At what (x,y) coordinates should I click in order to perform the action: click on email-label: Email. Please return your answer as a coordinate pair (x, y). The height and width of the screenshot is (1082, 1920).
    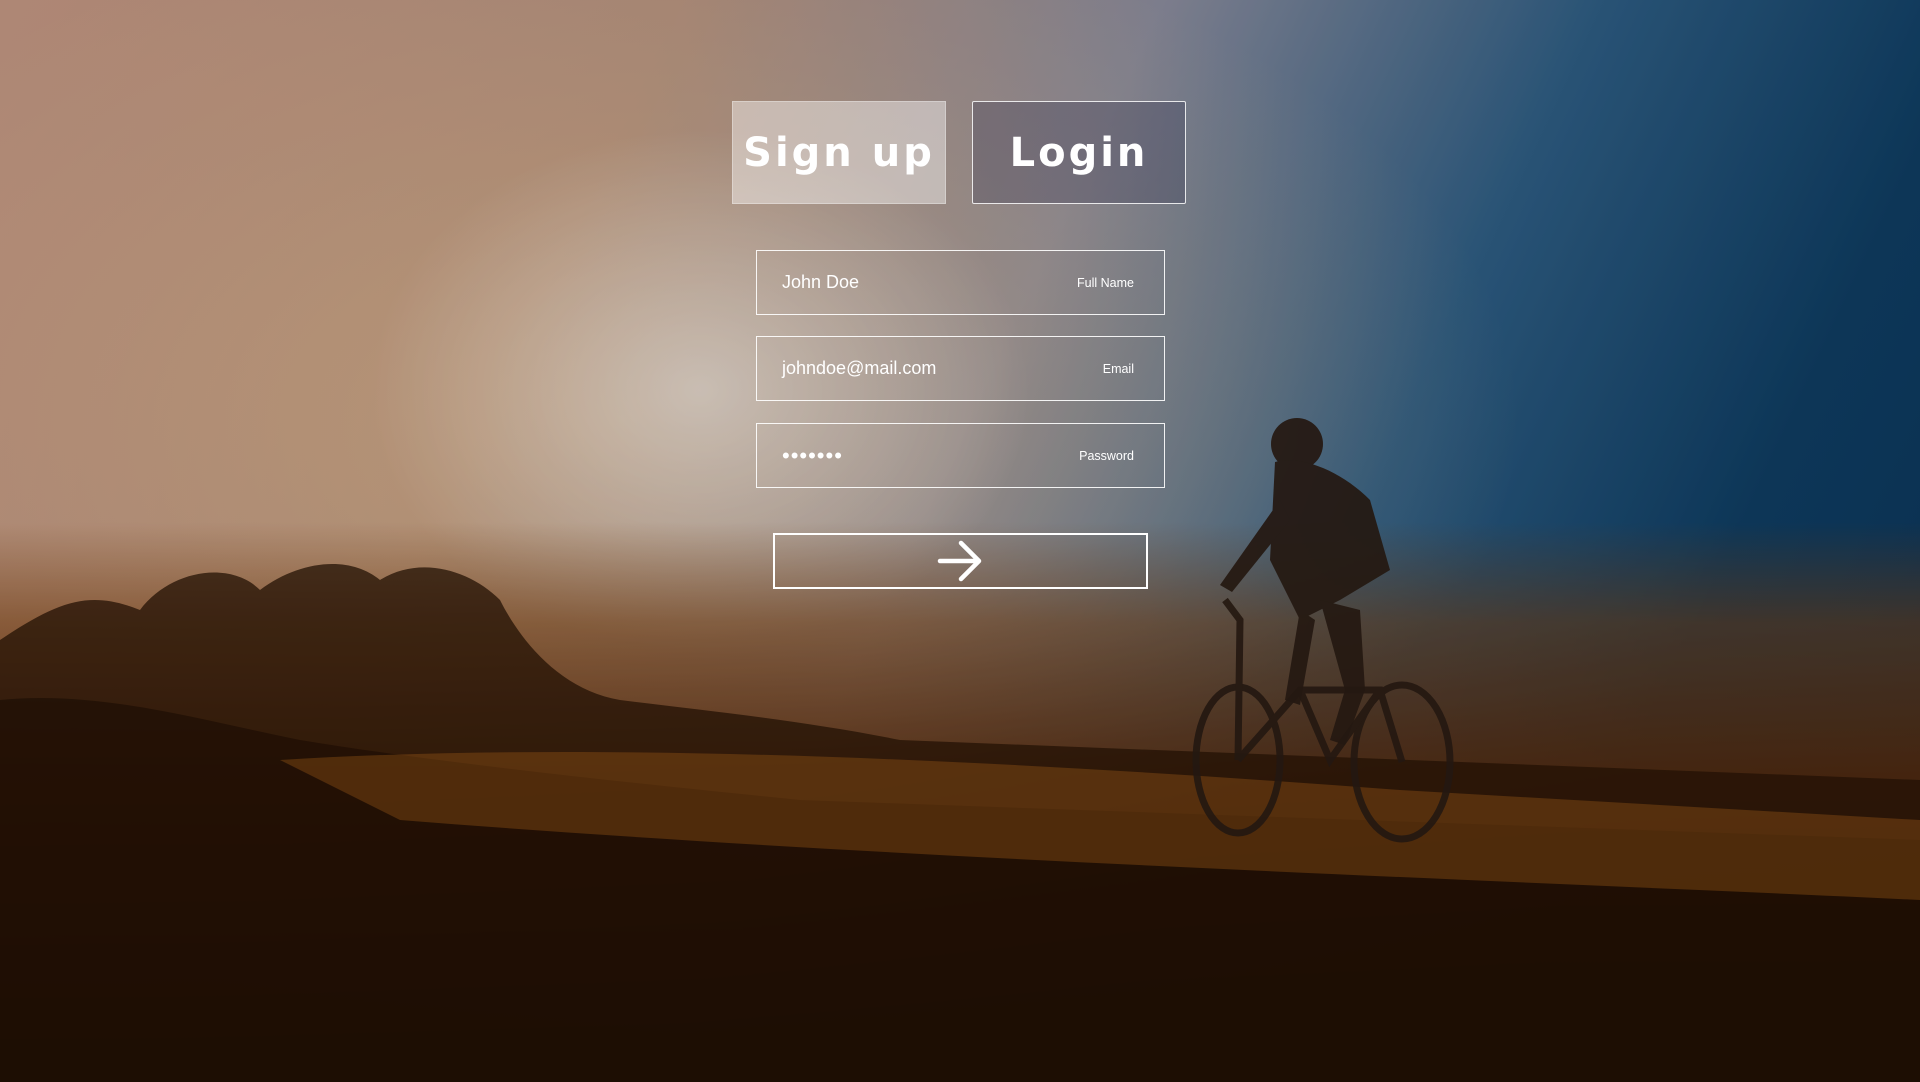
    Looking at the image, I should click on (1118, 368).